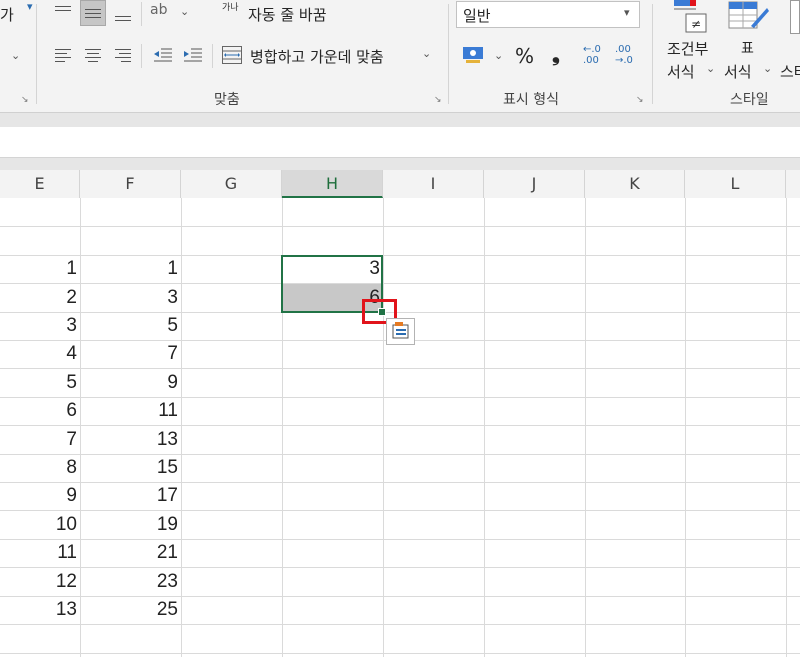  Describe the element at coordinates (158, 10) in the screenshot. I see `orientation-icon: ab` at that location.